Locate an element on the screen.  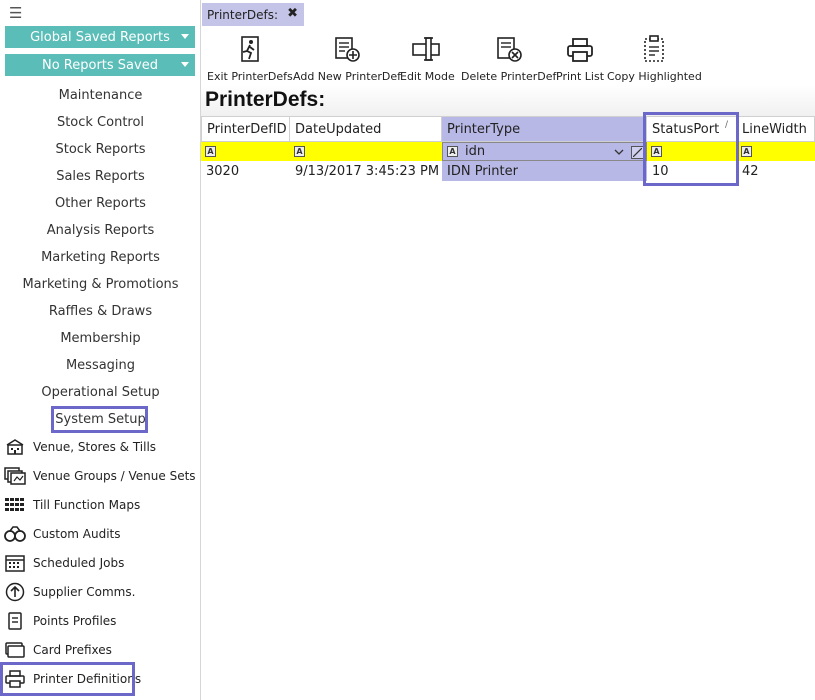
edit-mode-label: Edit Mode is located at coordinates (427, 76).